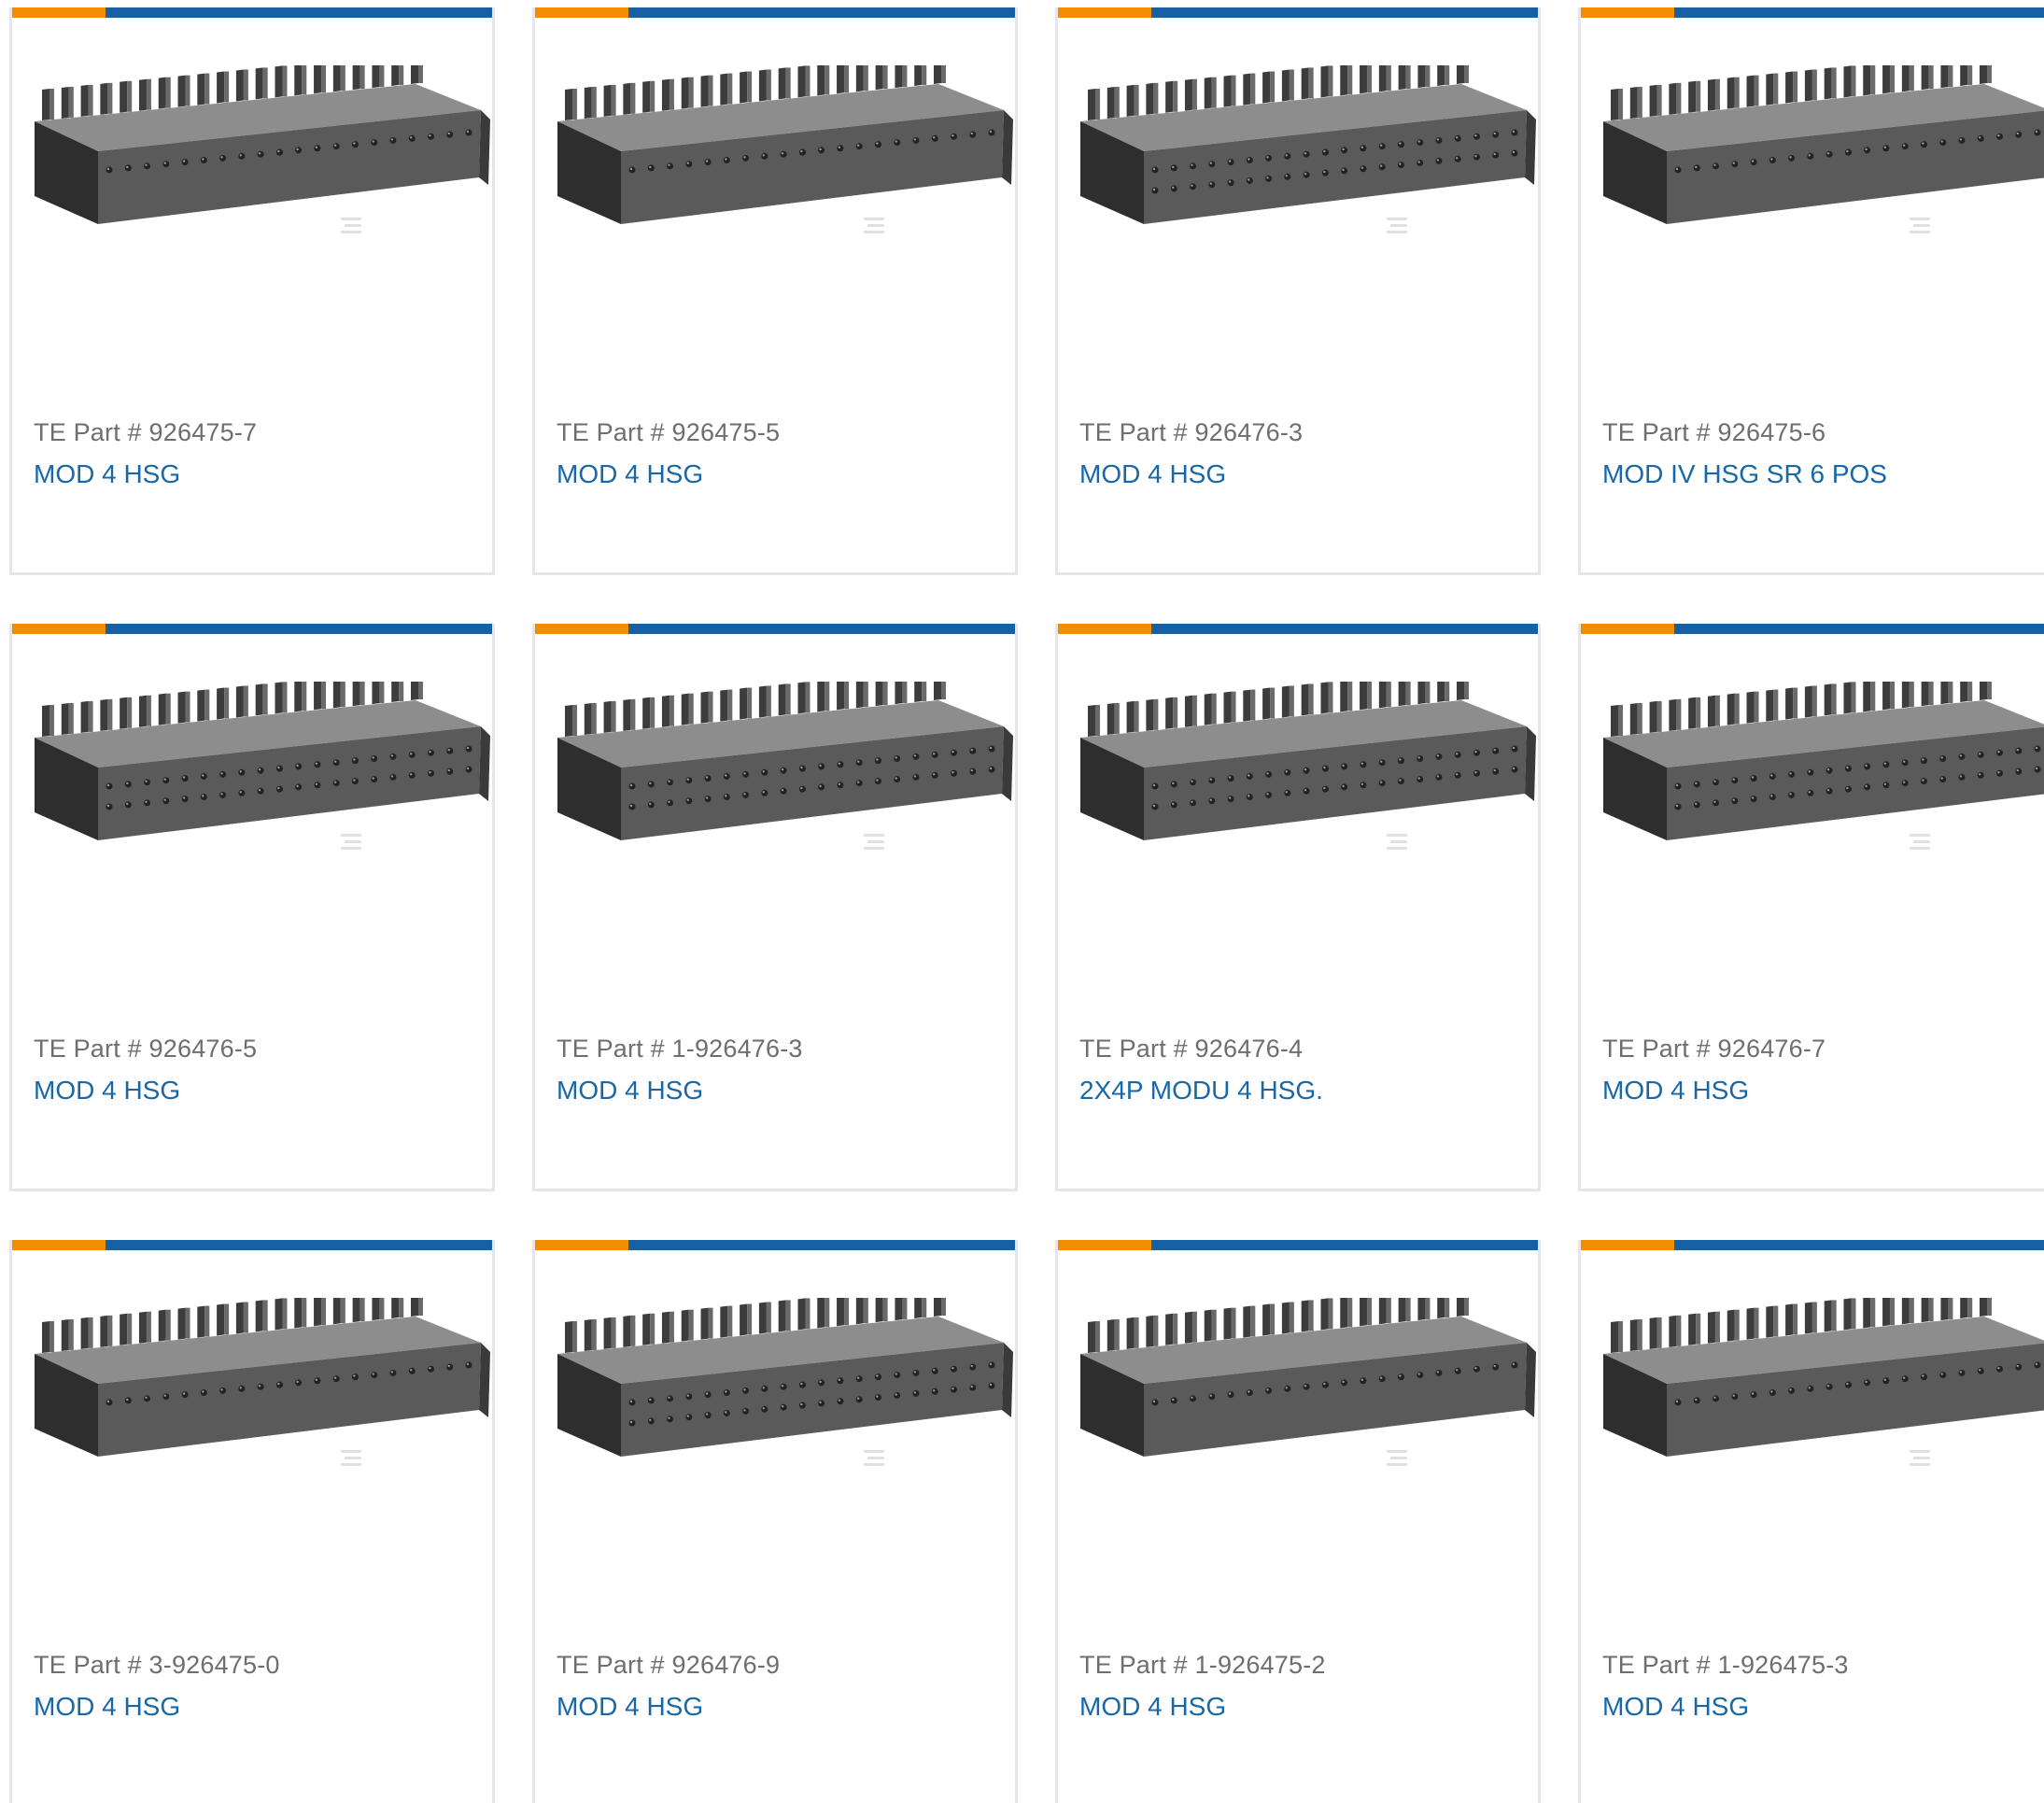 The image size is (2044, 1803). Describe the element at coordinates (775, 907) in the screenshot. I see `product-card: TE Part # 1-926476-3 MOD 4 HSG` at that location.